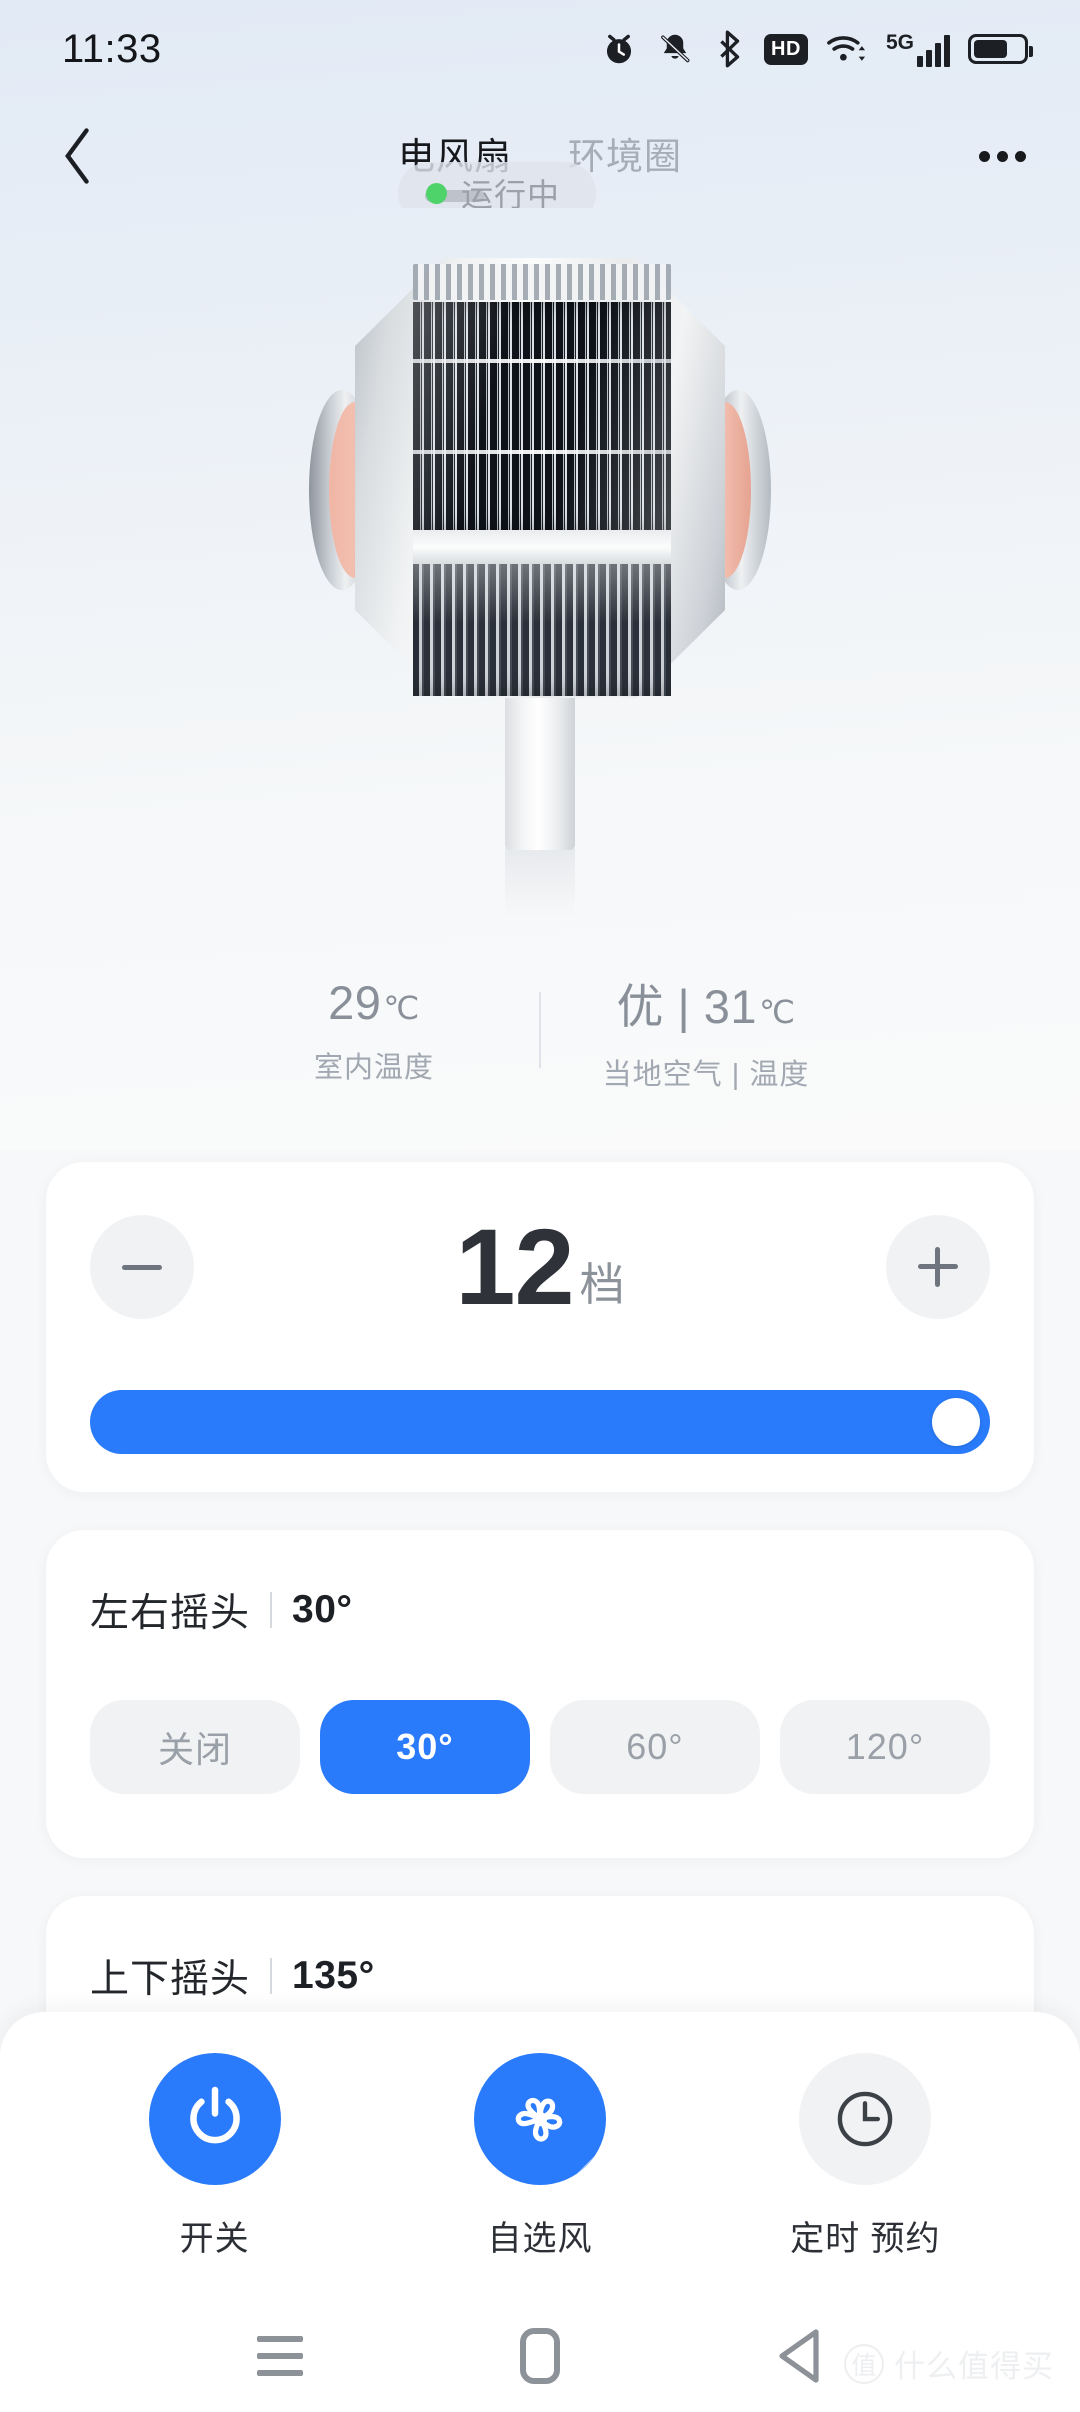  I want to click on status-badge: 运行中, so click(497, 185).